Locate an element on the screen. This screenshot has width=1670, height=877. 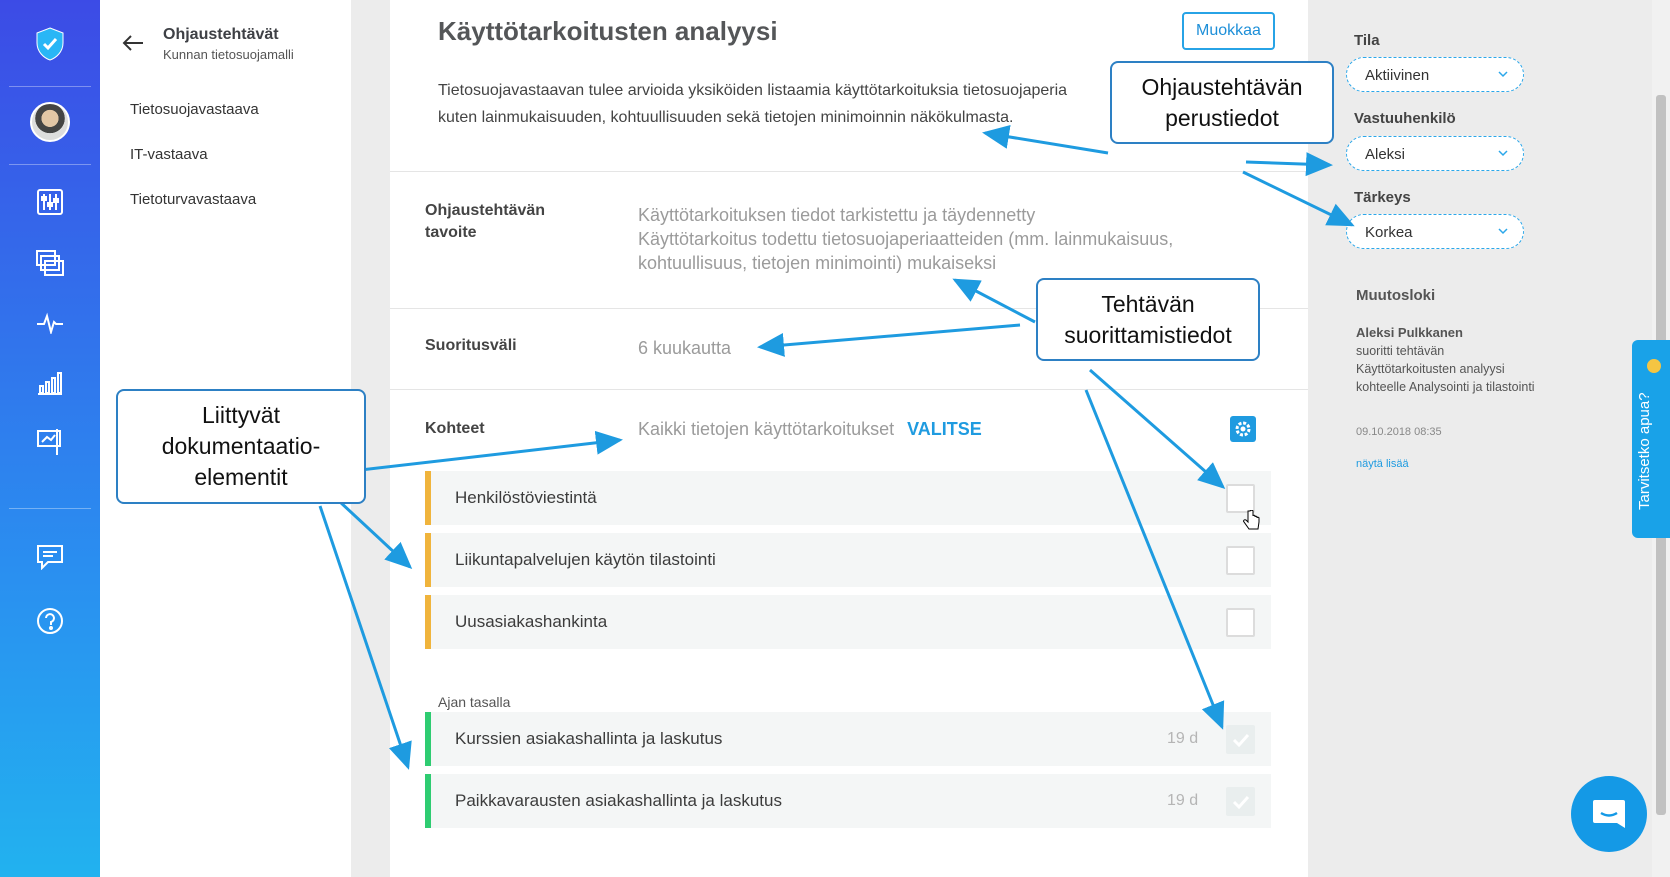
sliders-icon is located at coordinates (50, 202).